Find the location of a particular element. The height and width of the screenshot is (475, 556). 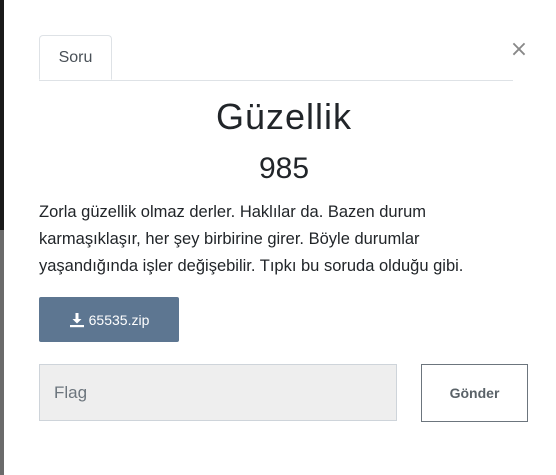

download-file-button: 65535.zip is located at coordinates (109, 319).